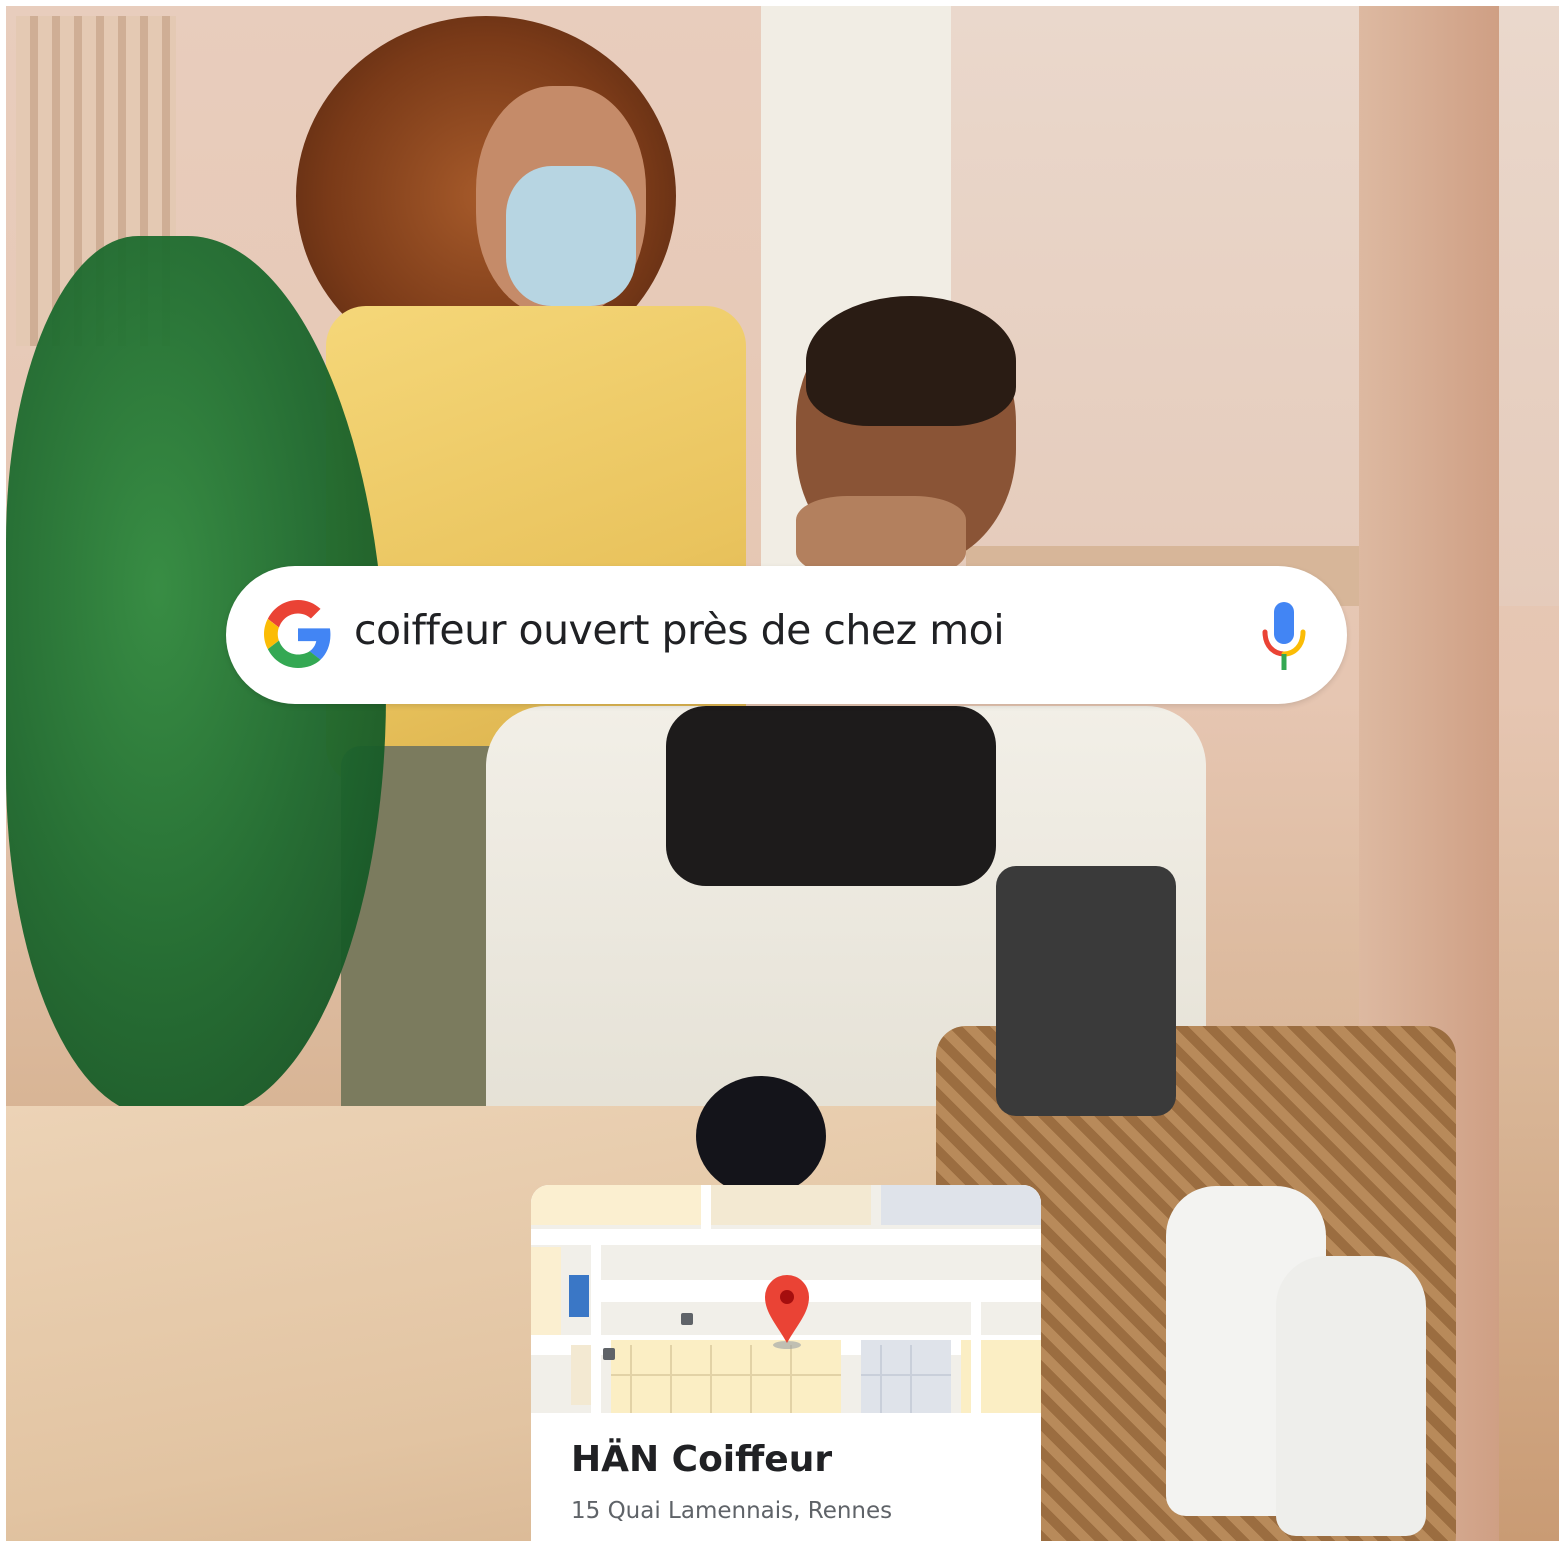 Image resolution: width=1565 pixels, height=1541 pixels. Describe the element at coordinates (911, 361) in the screenshot. I see `client-hair` at that location.